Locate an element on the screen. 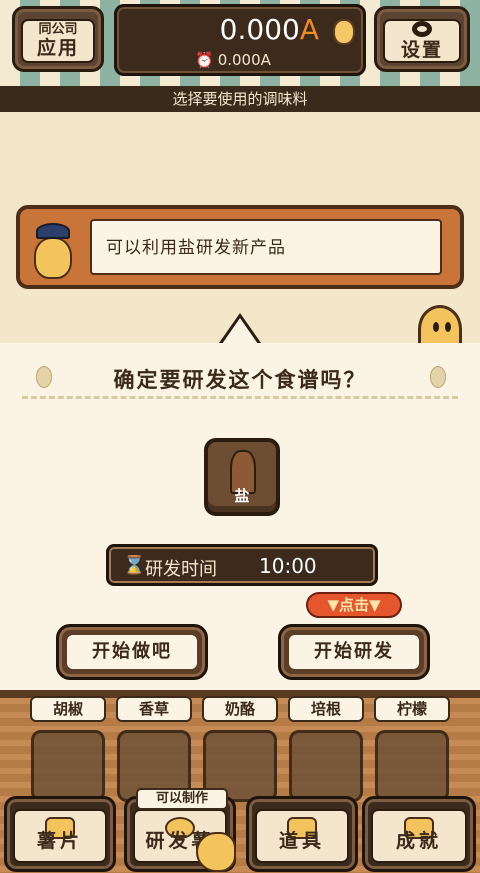 The width and height of the screenshot is (480, 873). company-app-face: 同公司 应用 is located at coordinates (58, 41).